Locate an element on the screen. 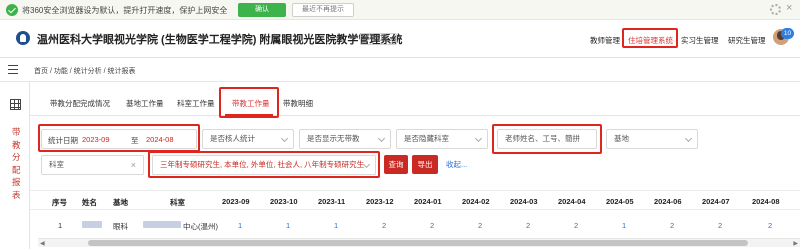  column-header-month: 2024-05 is located at coordinates (620, 201).